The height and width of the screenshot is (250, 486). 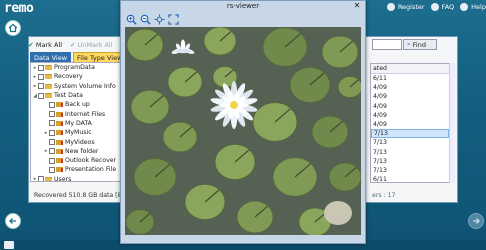 I want to click on tree-item-label: Internet Files, so click(x=85, y=114).